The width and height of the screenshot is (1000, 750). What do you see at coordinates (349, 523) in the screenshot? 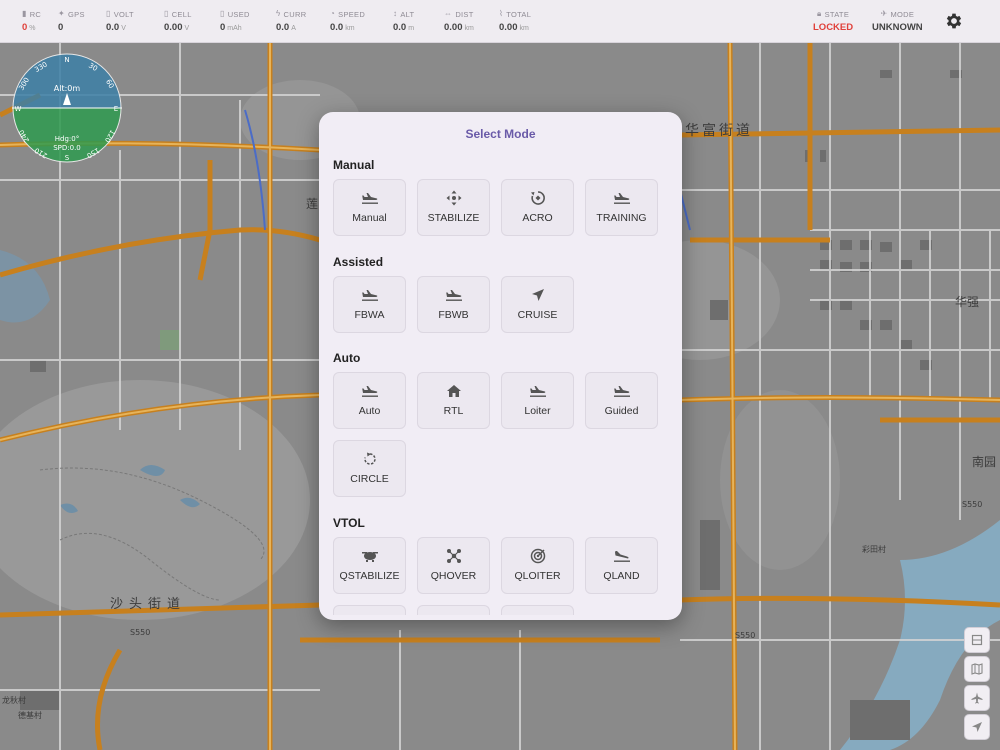
I see `section-heading-vtol: VTOL` at bounding box center [349, 523].